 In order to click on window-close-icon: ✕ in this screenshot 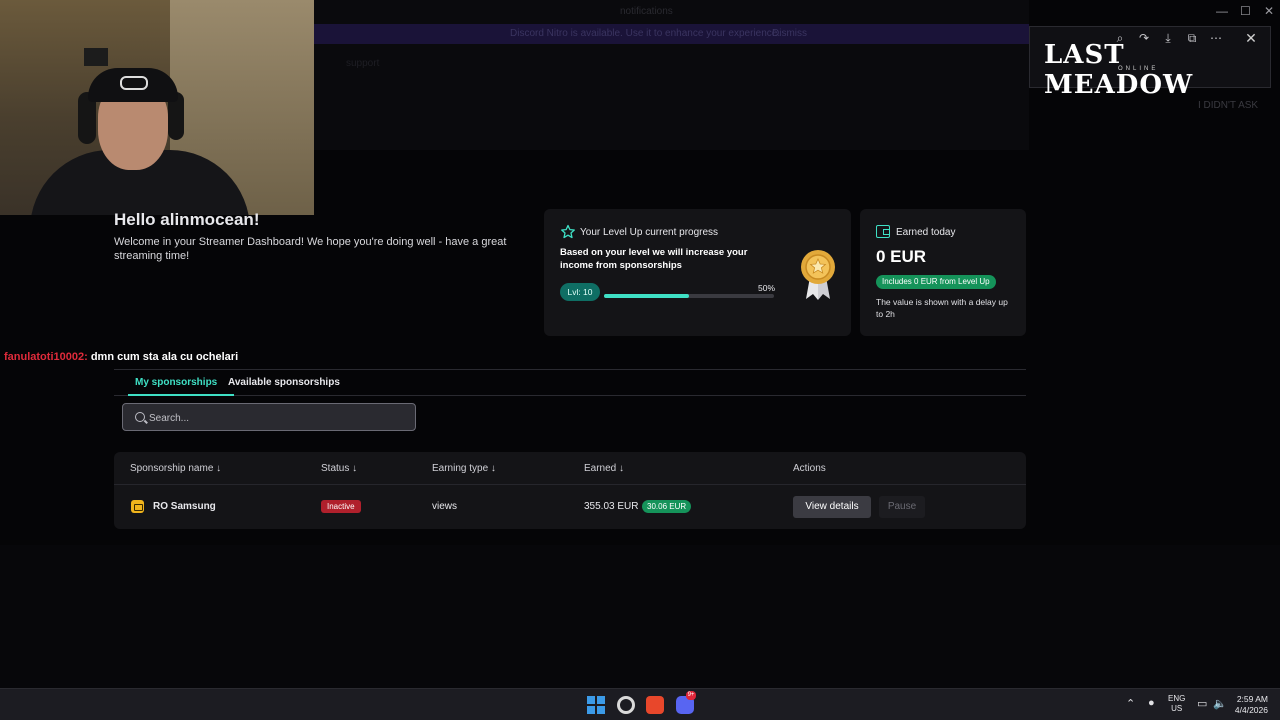, I will do `click(1269, 11)`.